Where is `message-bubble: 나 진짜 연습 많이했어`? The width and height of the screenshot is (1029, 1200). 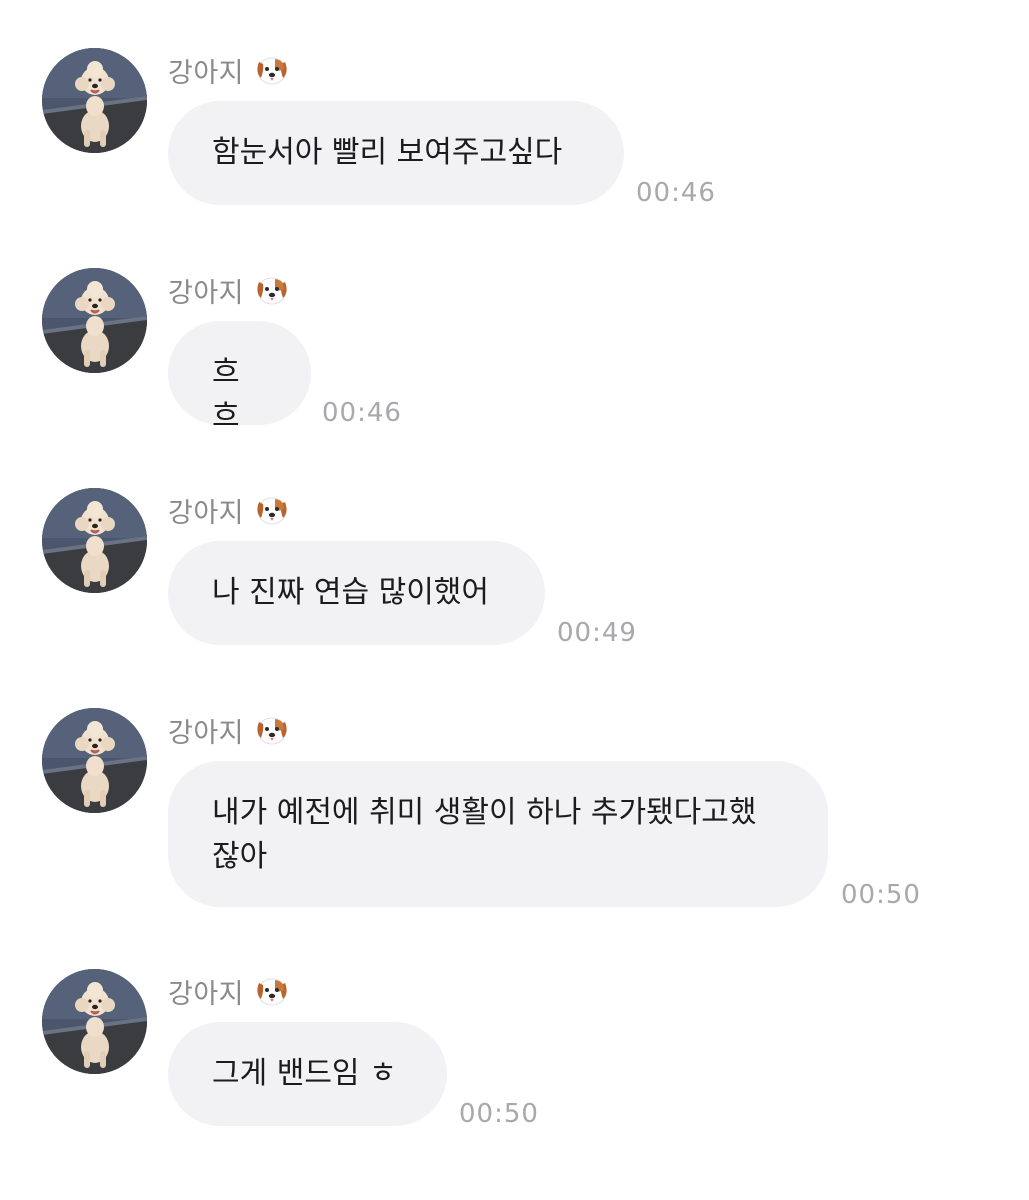
message-bubble: 나 진짜 연습 많이했어 is located at coordinates (356, 593).